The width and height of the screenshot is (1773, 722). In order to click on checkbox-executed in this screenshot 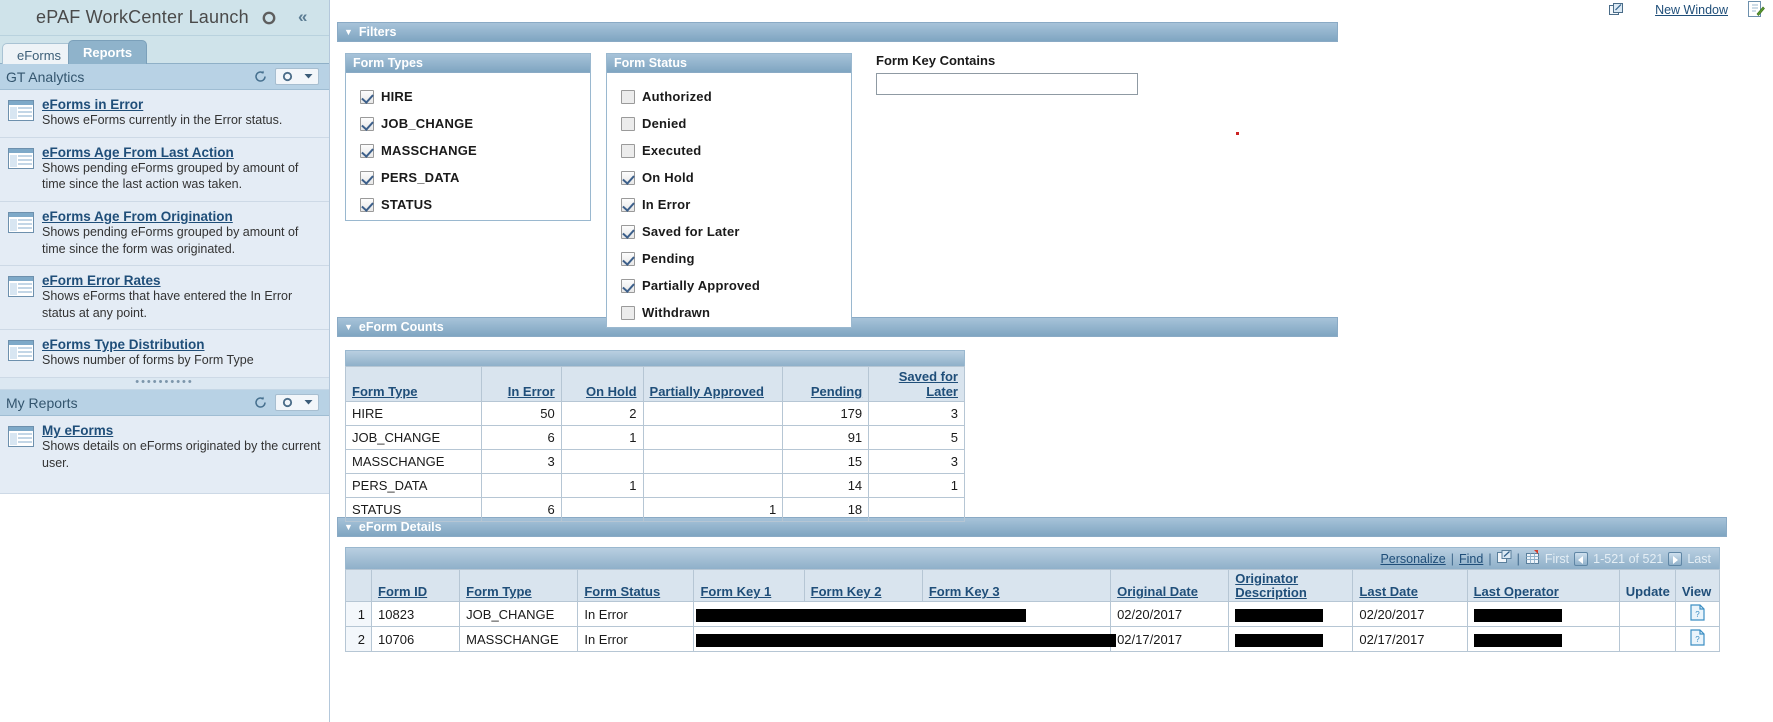, I will do `click(628, 150)`.